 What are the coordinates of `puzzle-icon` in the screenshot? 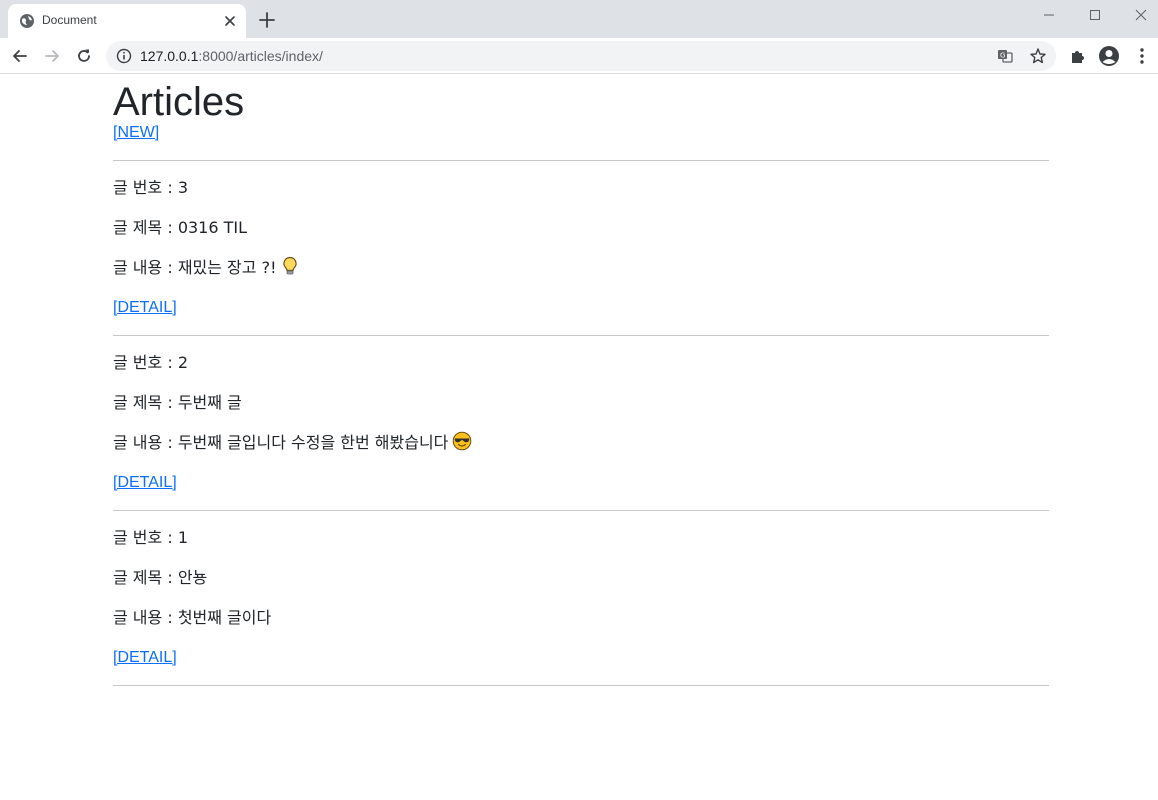 It's located at (1078, 57).